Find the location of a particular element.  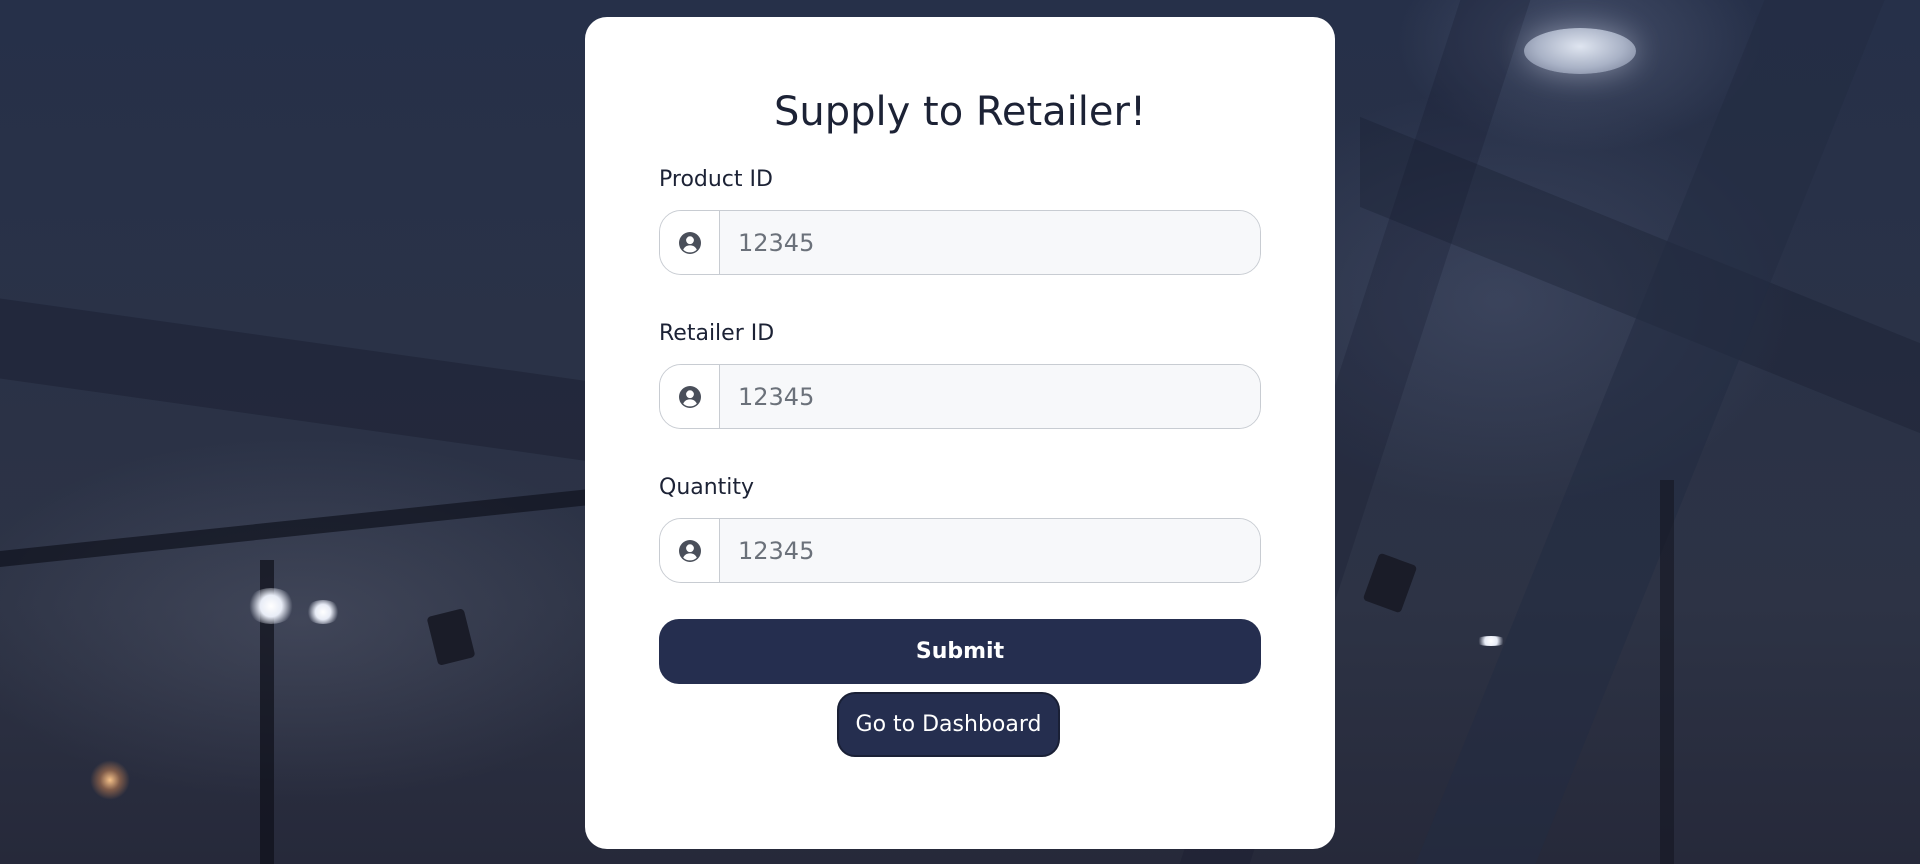

product-id-field: Product ID is located at coordinates (960, 220).